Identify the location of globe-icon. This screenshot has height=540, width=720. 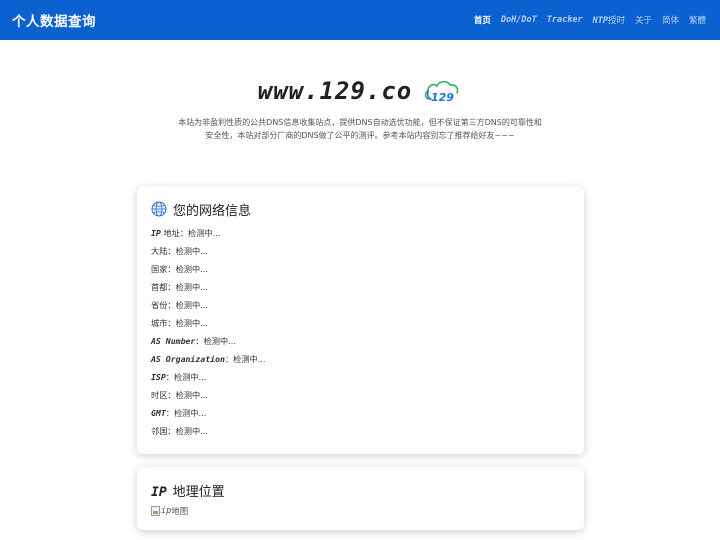
(159, 209).